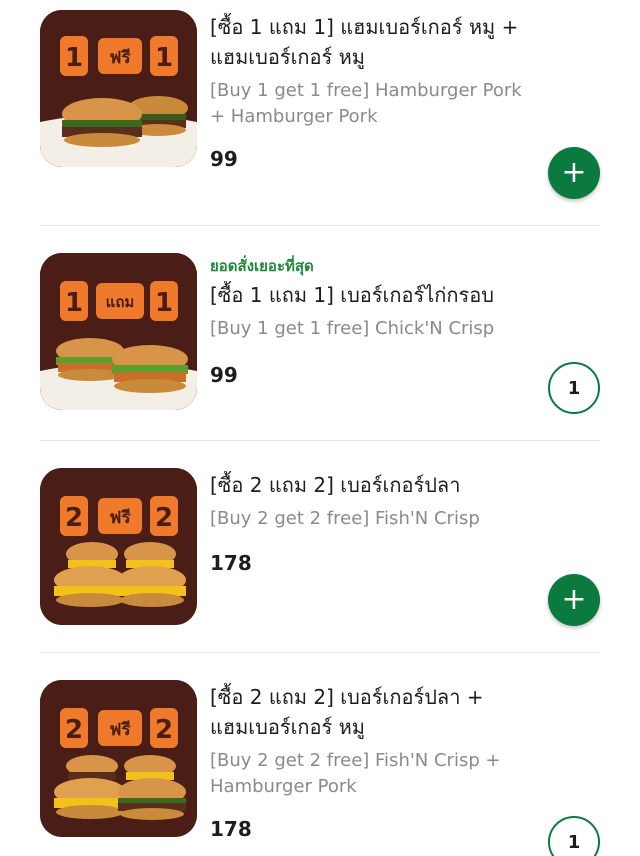 The height and width of the screenshot is (856, 640). What do you see at coordinates (352, 295) in the screenshot?
I see `item-title-thai: [ซื้อ 1 แถม 1] เบอร์เกอร์ไก่กรอบ` at bounding box center [352, 295].